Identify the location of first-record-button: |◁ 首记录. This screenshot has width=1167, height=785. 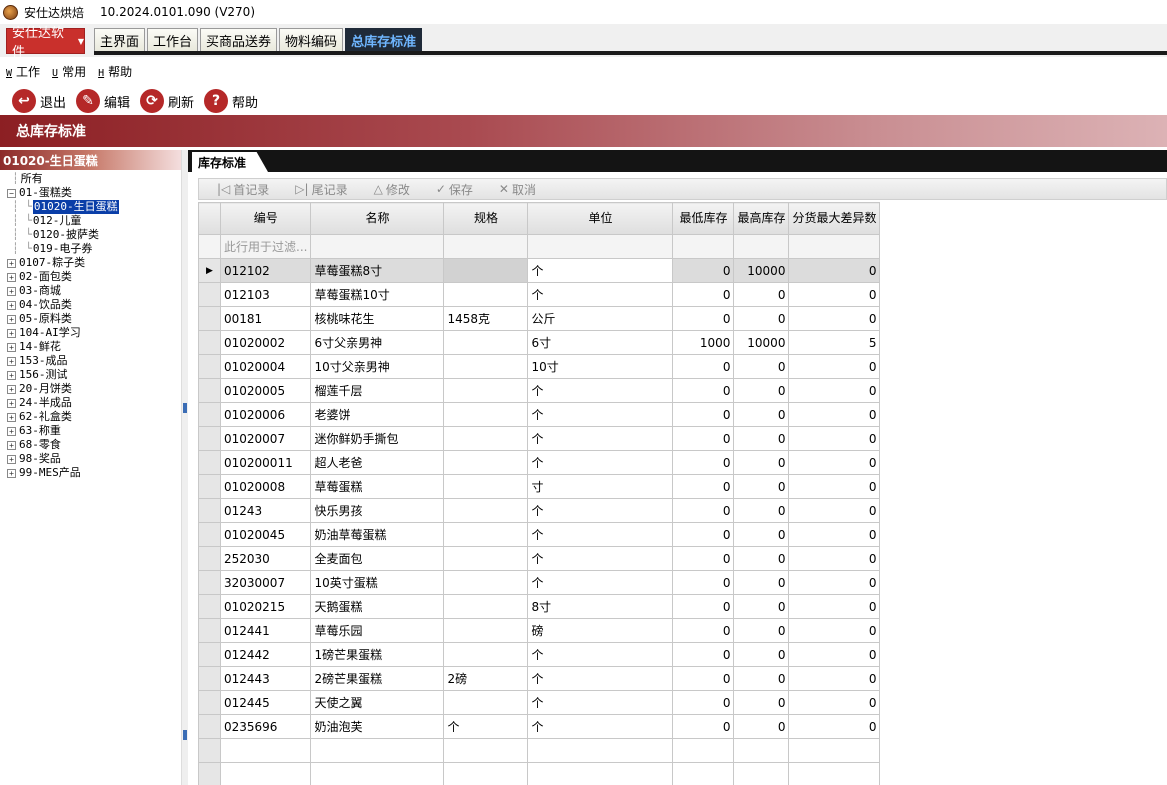
(243, 189).